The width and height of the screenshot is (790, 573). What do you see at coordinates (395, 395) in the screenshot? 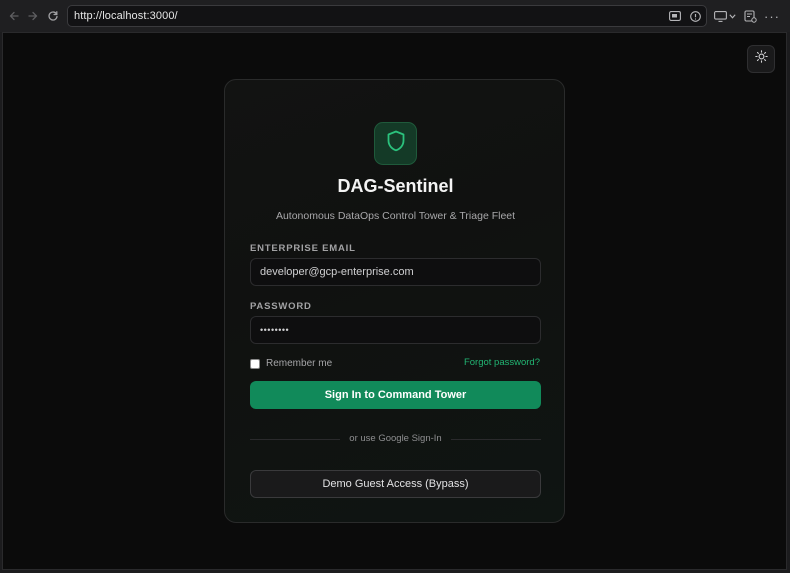
I see `sign-in-button: Sign In to Command Tower` at bounding box center [395, 395].